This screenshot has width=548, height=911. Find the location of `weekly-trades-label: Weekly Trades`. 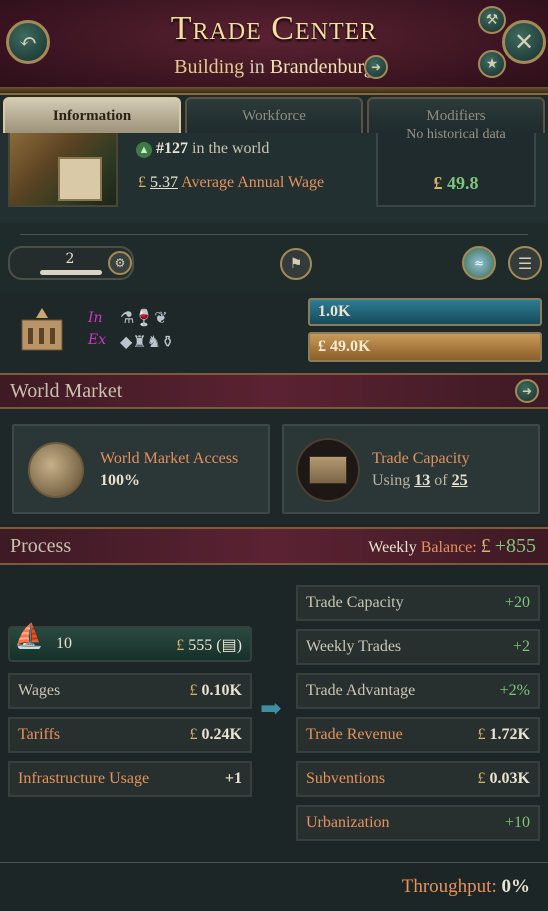

weekly-trades-label: Weekly Trades is located at coordinates (354, 646).